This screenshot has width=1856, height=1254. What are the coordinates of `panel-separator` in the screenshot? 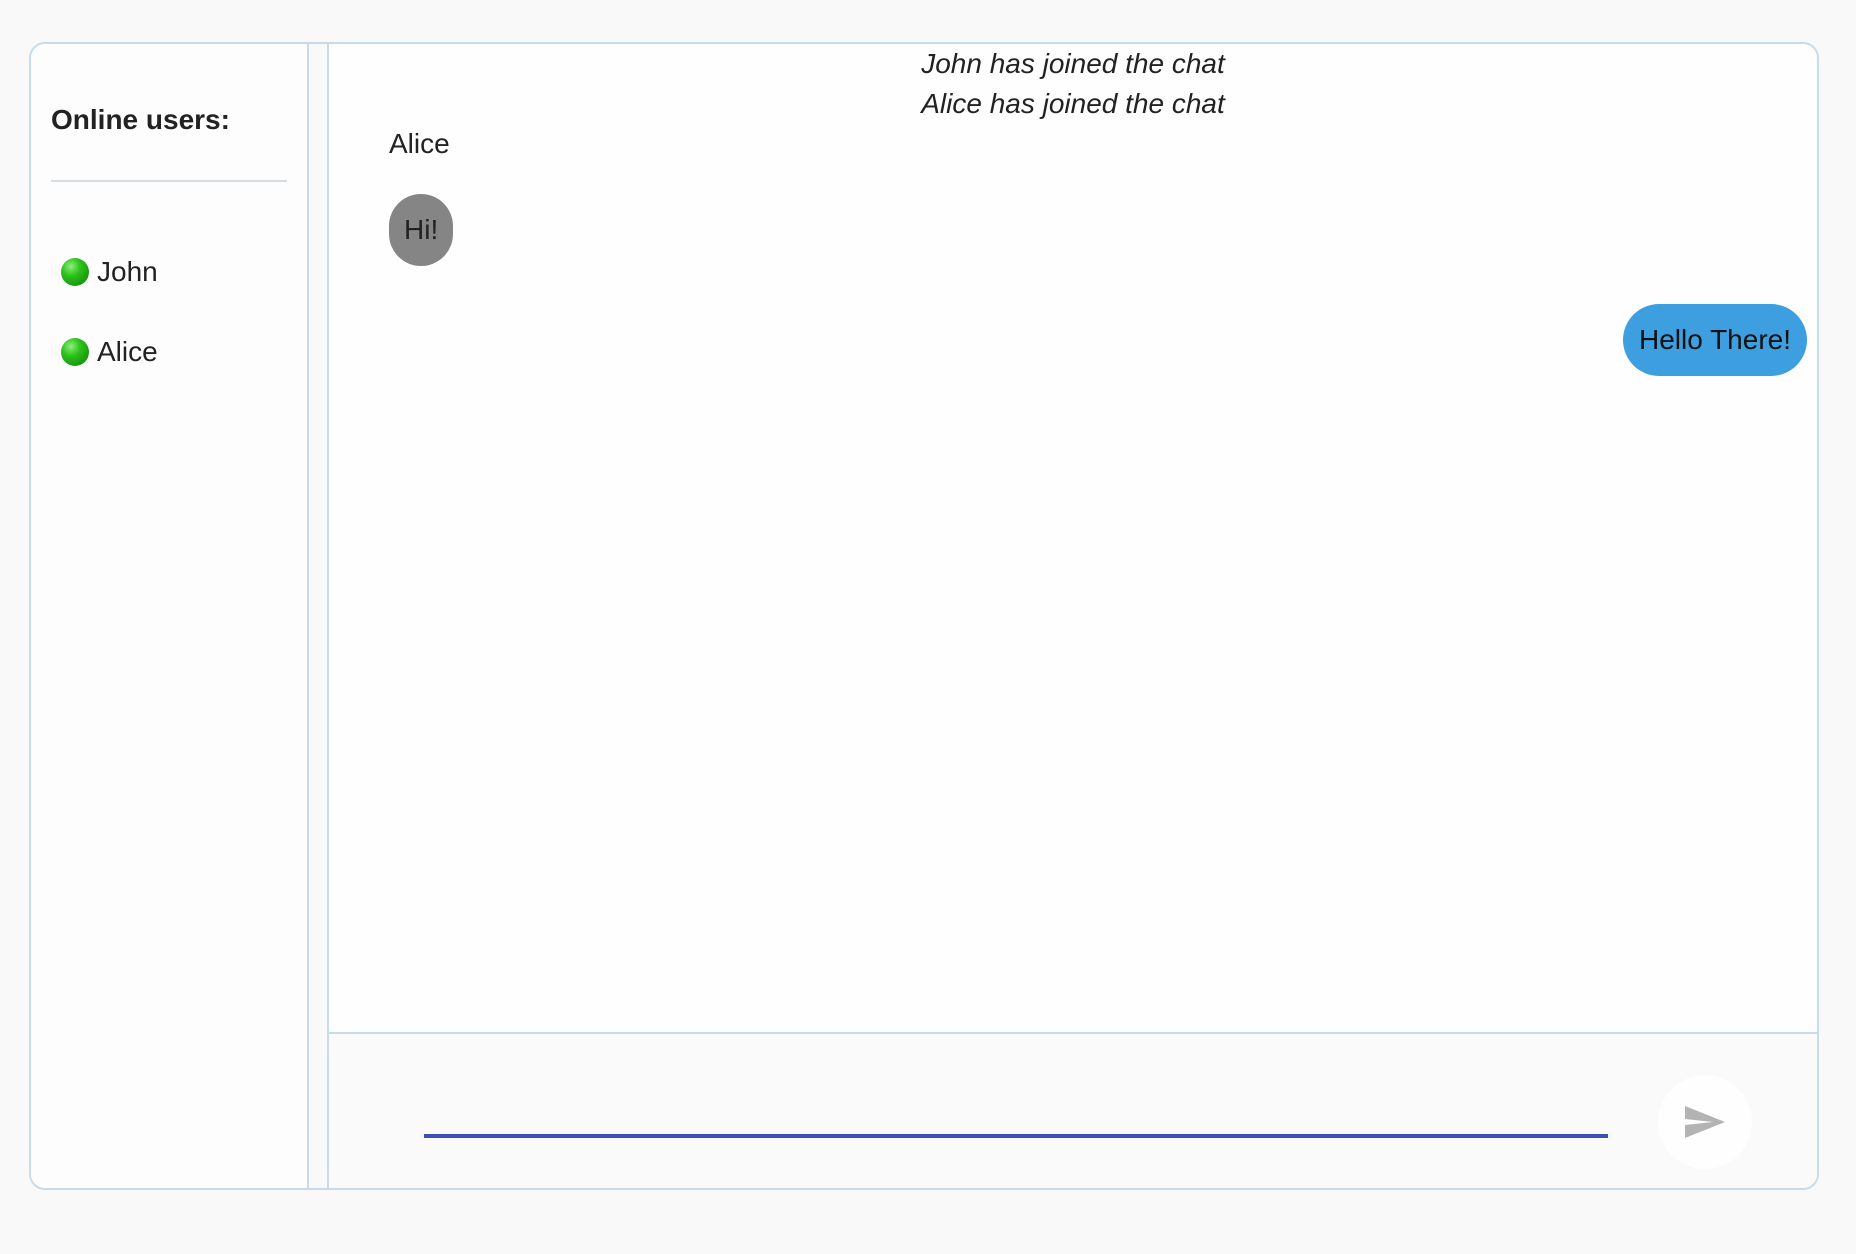 It's located at (319, 616).